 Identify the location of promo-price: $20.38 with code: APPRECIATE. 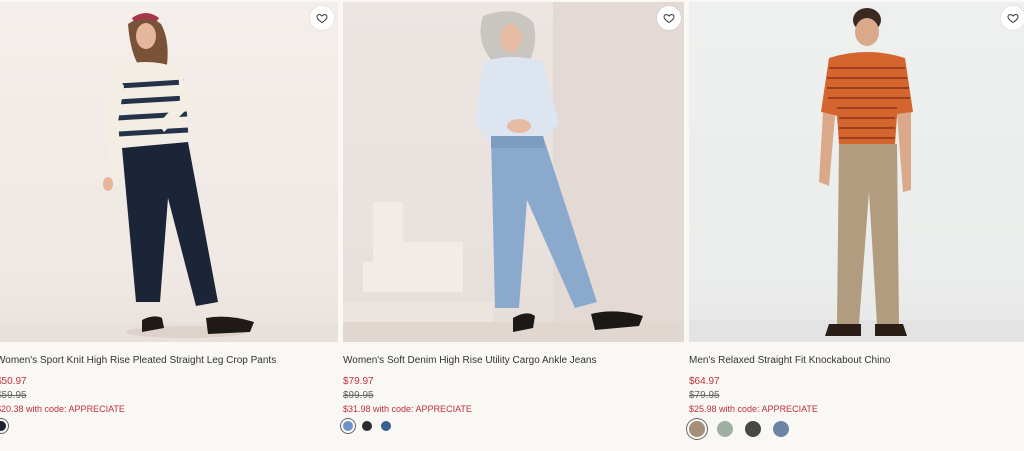
(62, 409).